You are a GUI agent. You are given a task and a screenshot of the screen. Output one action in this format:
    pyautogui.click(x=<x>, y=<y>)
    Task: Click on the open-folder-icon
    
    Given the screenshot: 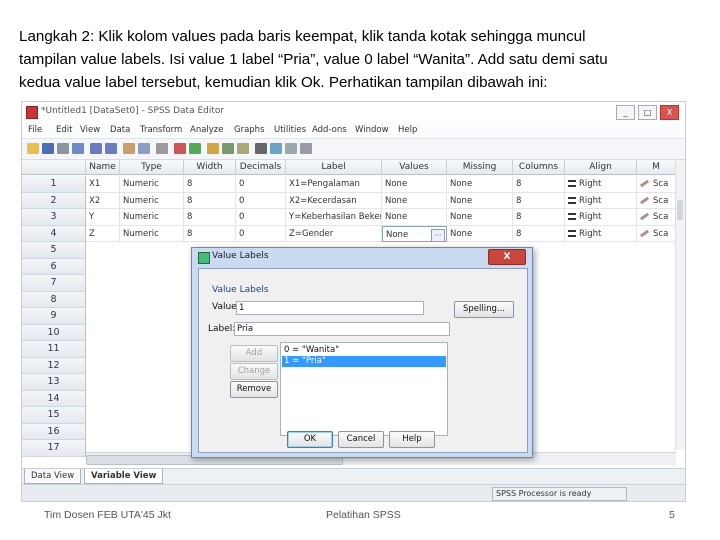 What is the action you would take?
    pyautogui.click(x=33, y=148)
    